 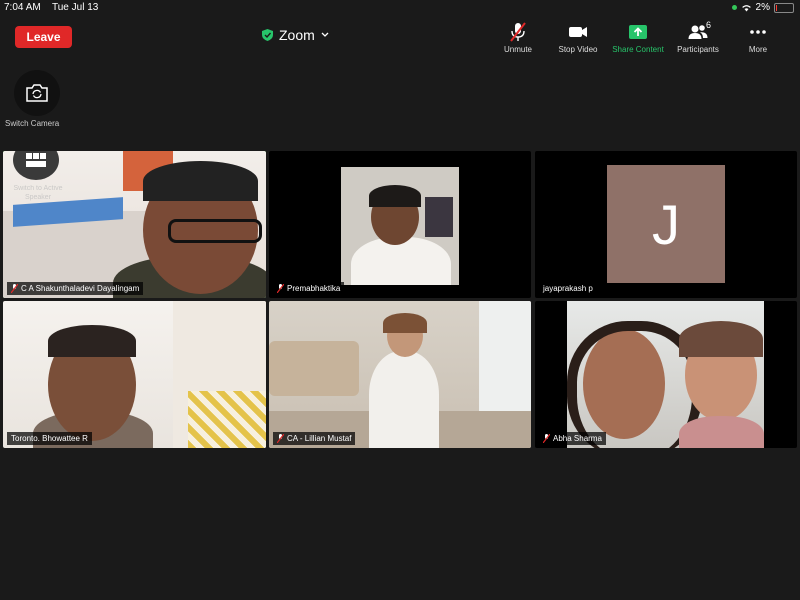 What do you see at coordinates (267, 35) in the screenshot?
I see `shield-check-icon` at bounding box center [267, 35].